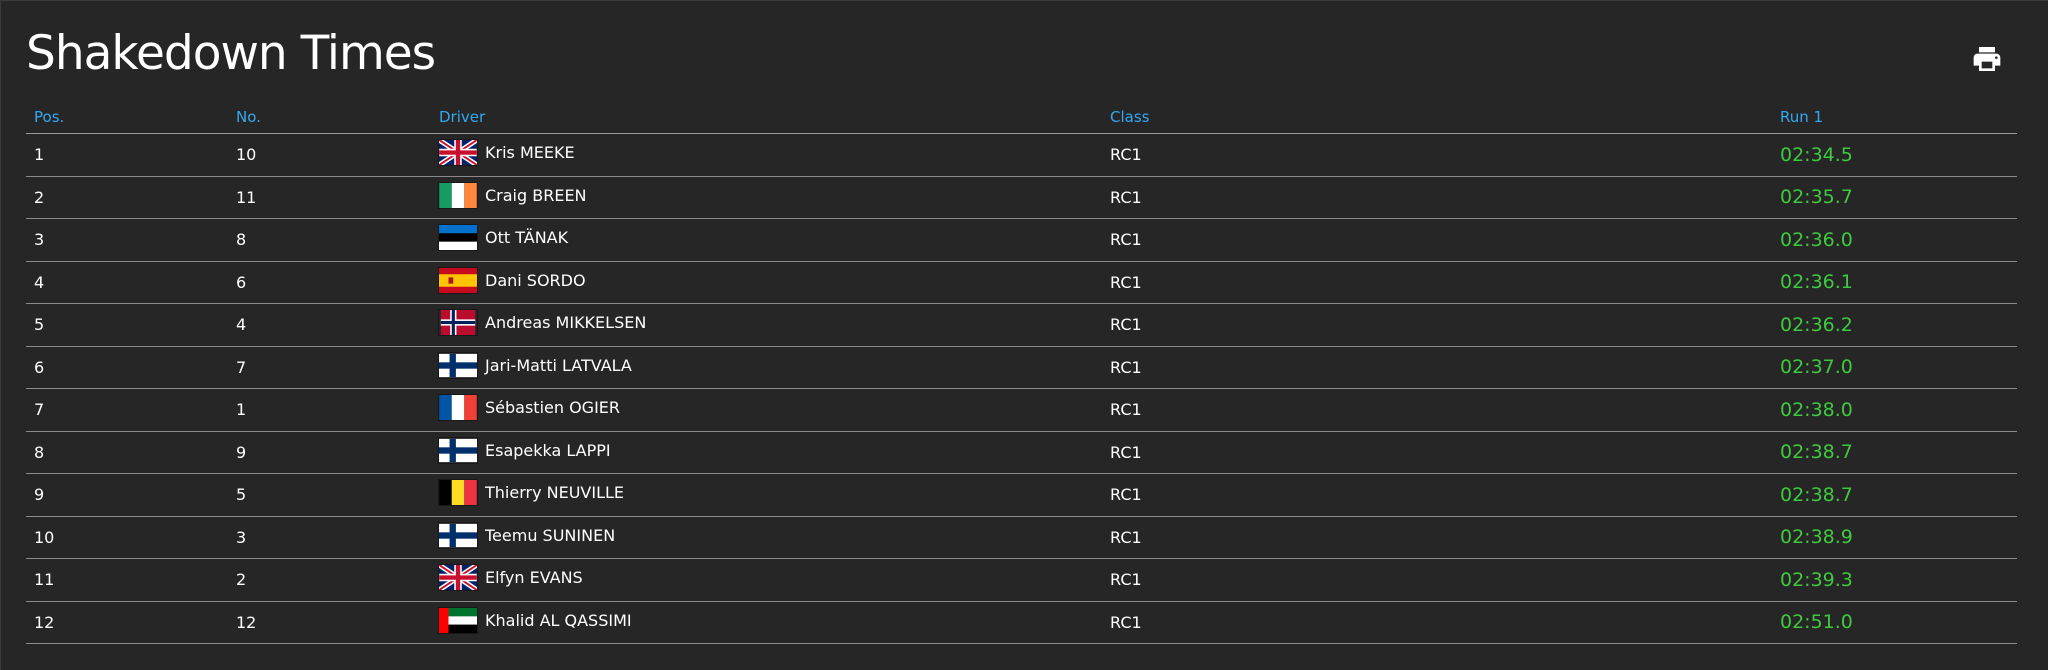 This screenshot has height=670, width=2048. I want to click on table-row: 10 3 Teemu SUNINEN RC1 02:38.9, so click(1021, 537).